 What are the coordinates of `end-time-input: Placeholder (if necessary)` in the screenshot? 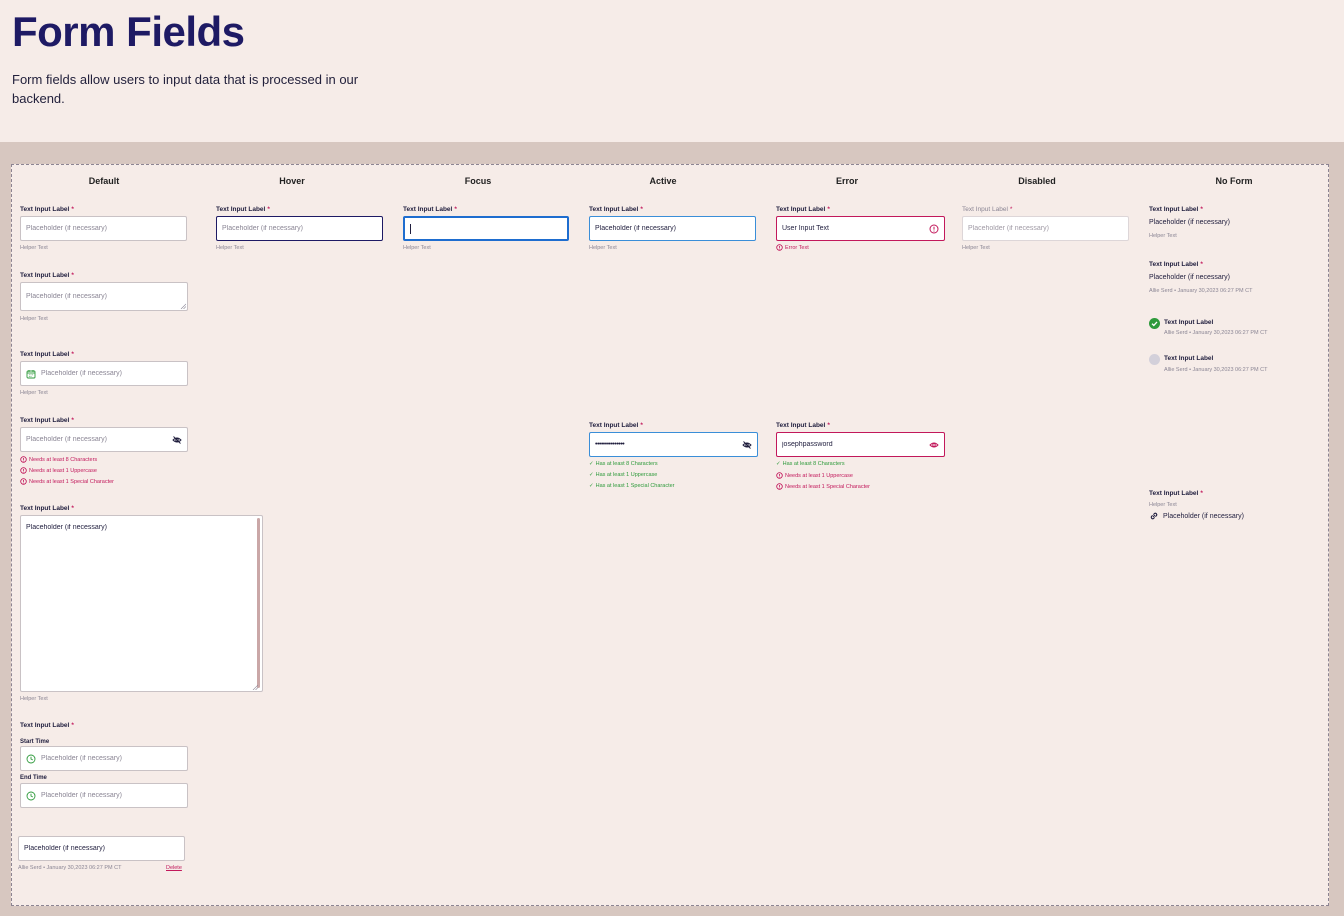 It's located at (104, 795).